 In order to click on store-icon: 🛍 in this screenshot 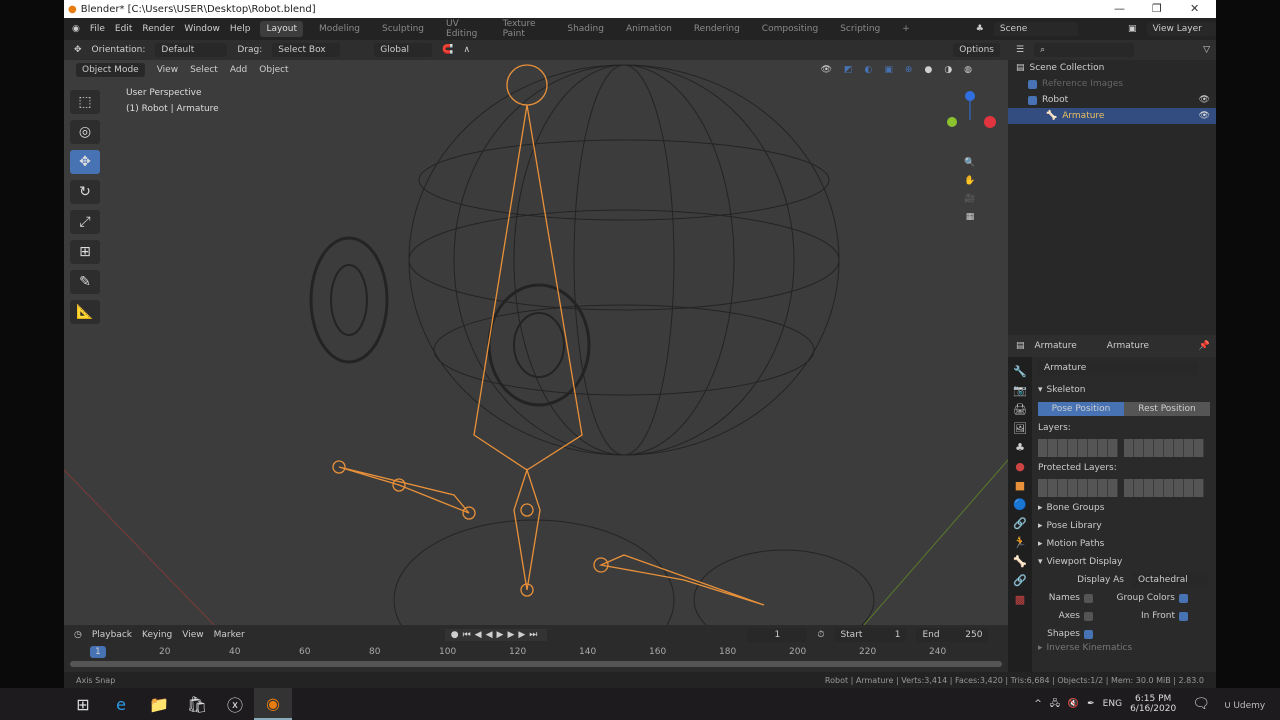, I will do `click(197, 704)`.